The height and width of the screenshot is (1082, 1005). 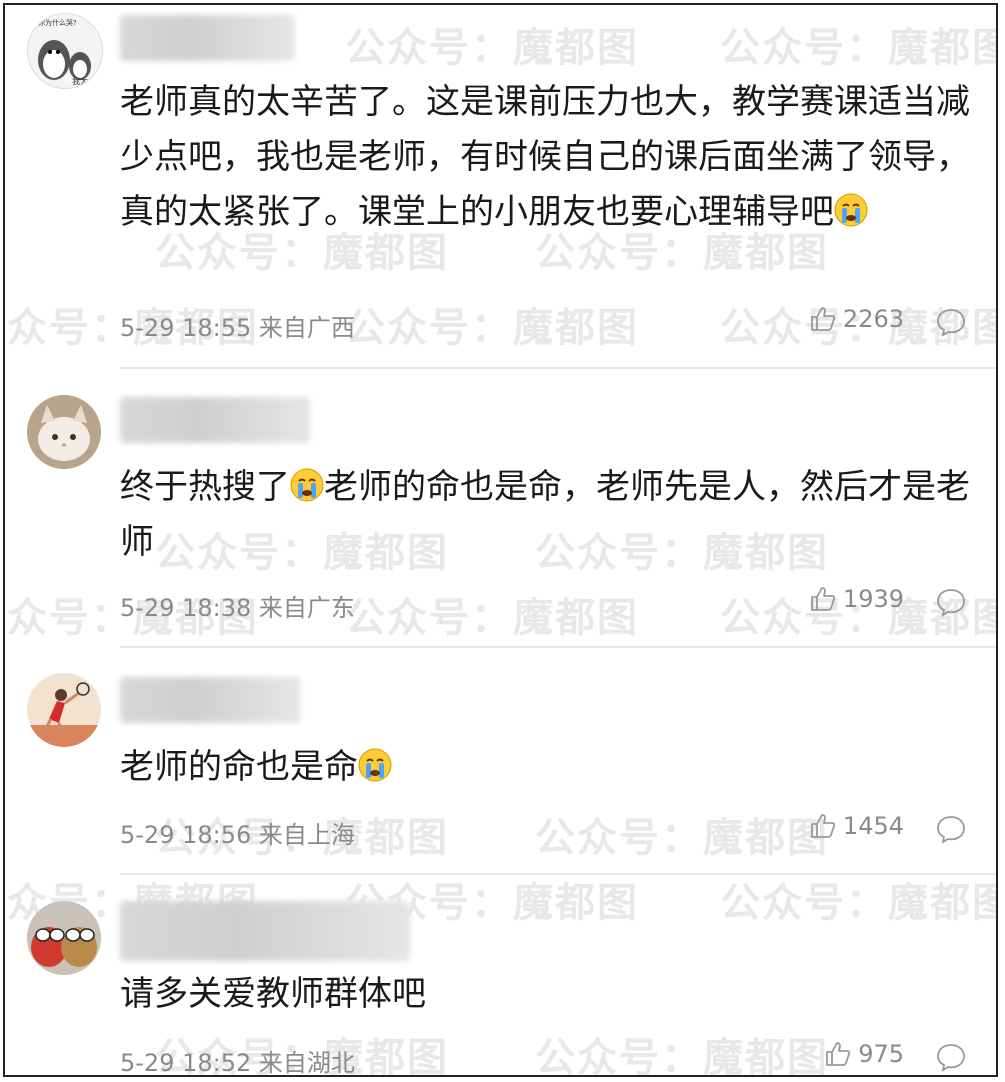 I want to click on comment-meta: 5-29 18:52 来自湖北, so click(x=237, y=1060).